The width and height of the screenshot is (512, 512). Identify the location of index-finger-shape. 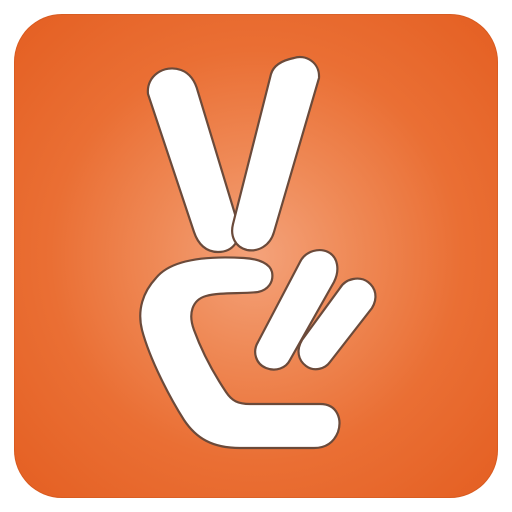
(193, 160).